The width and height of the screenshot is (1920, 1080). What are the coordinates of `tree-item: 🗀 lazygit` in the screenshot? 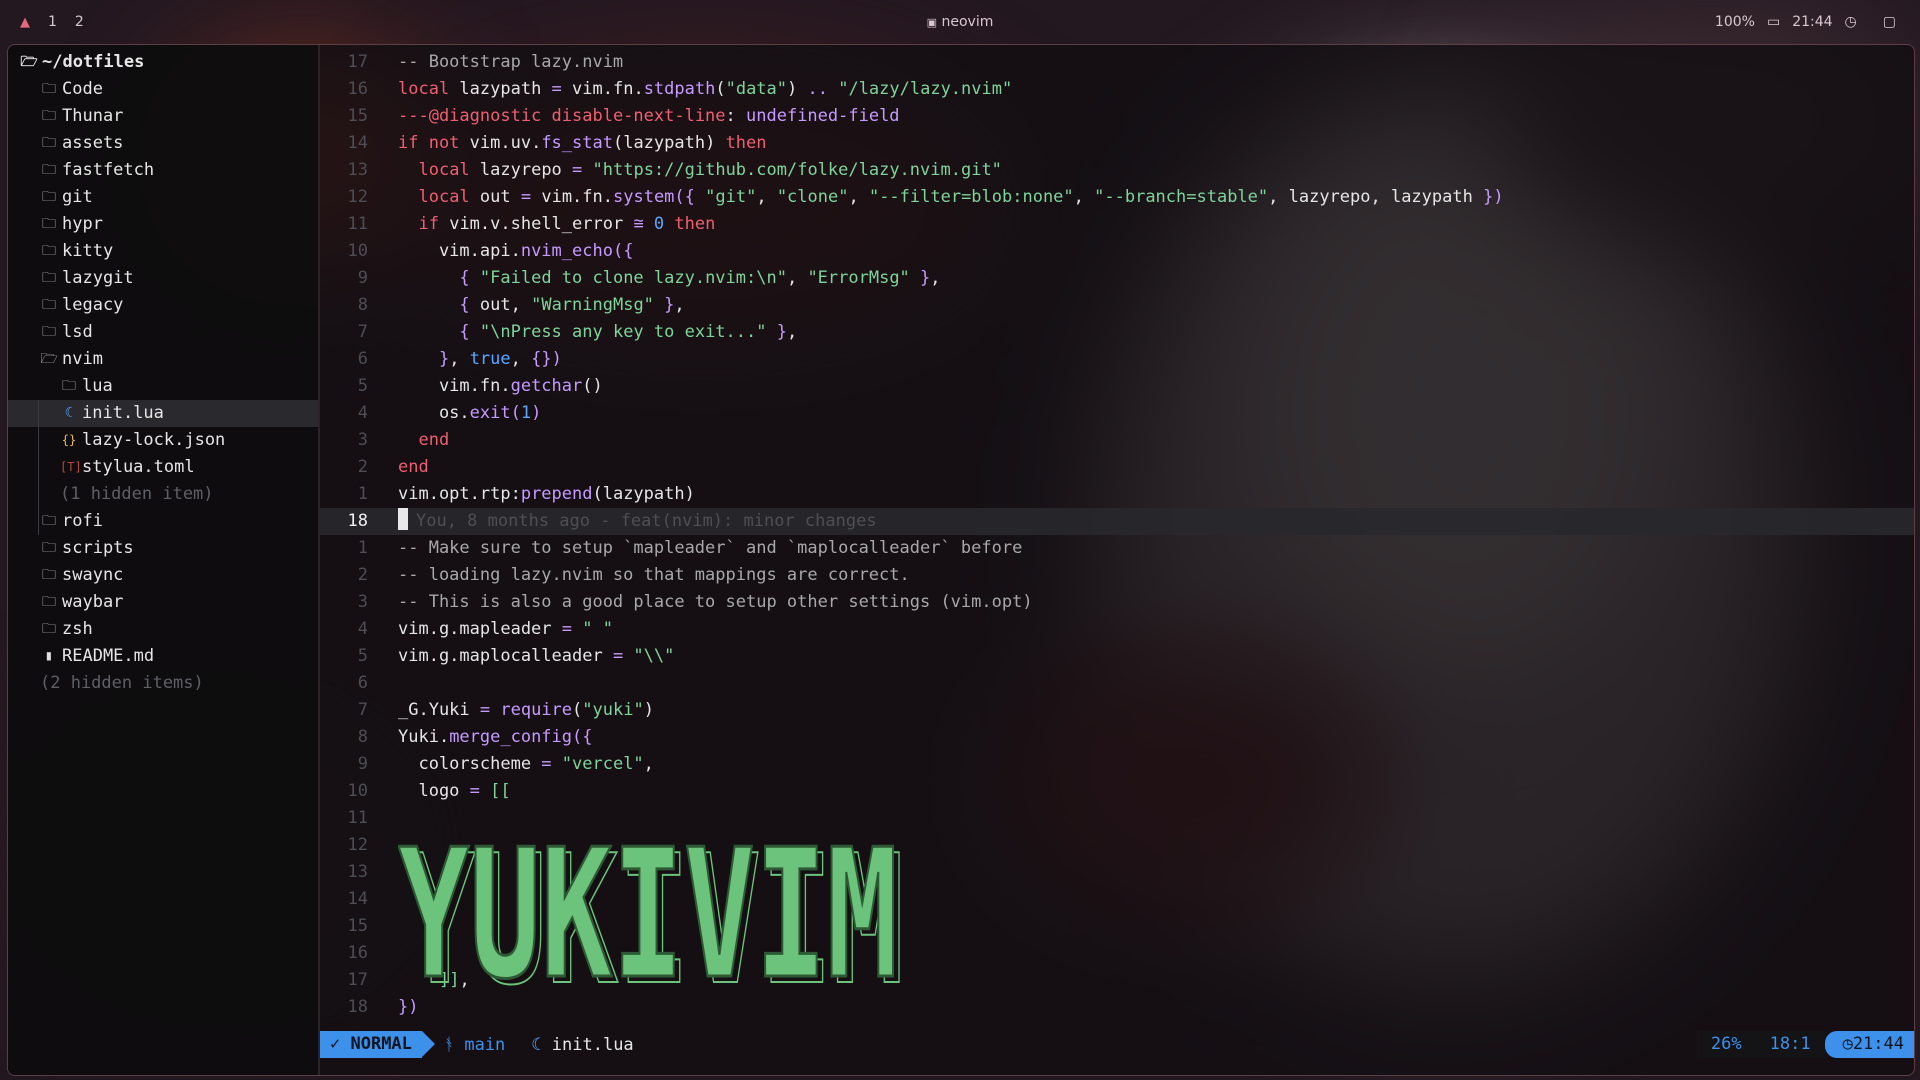 It's located at (163, 278).